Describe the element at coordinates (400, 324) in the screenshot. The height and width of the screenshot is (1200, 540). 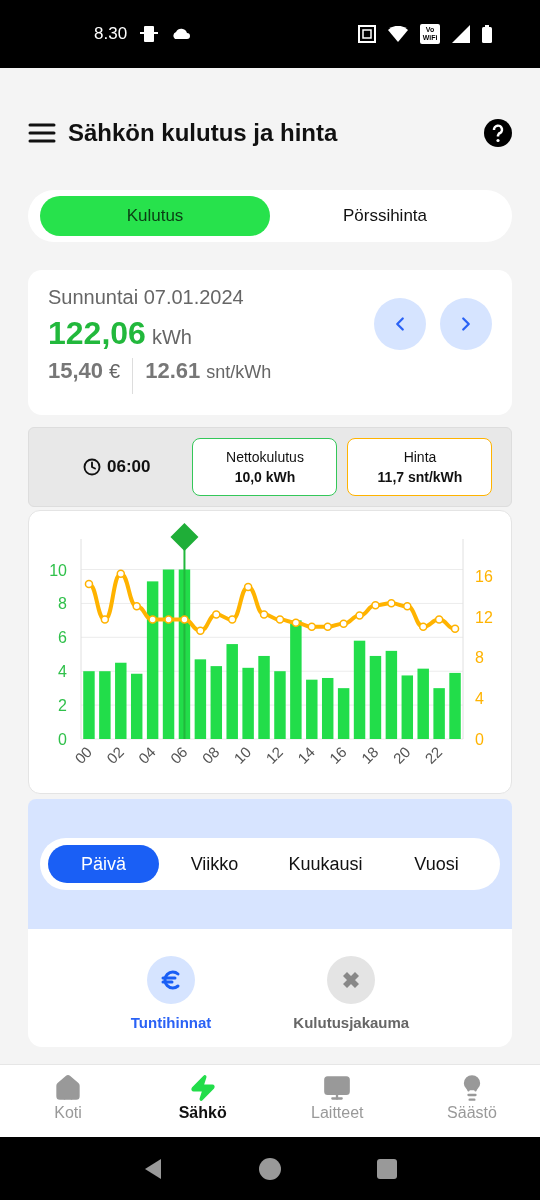
I see `previous-button` at that location.